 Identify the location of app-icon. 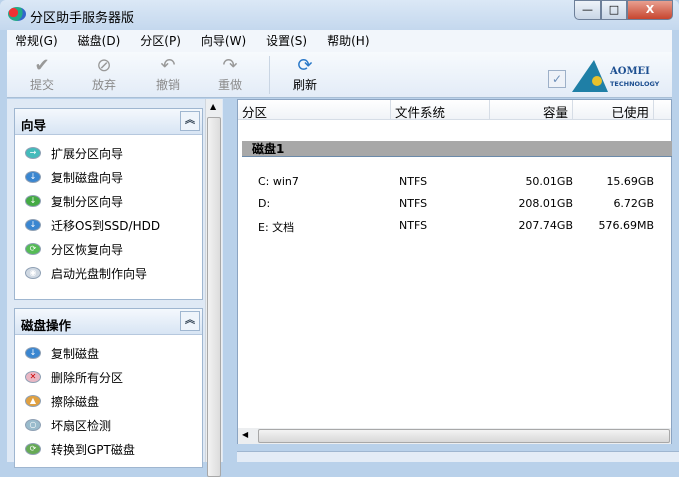
(17, 14).